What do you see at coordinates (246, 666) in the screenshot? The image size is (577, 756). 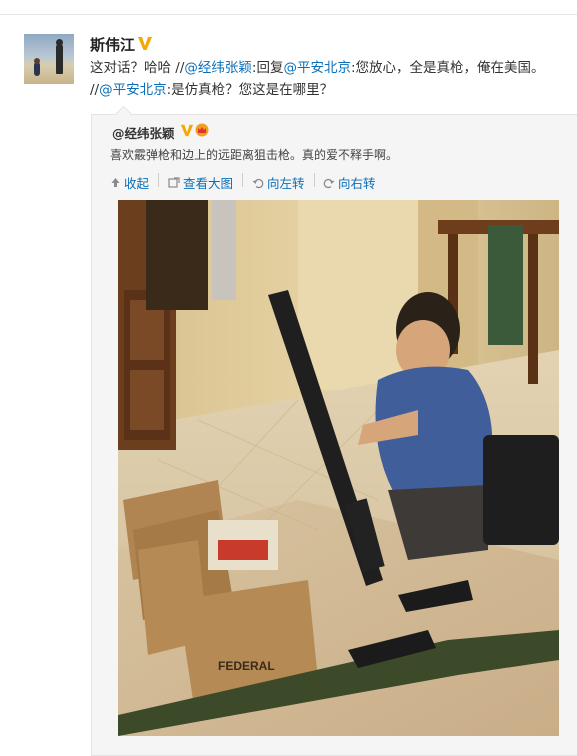 I see `photo-brand-text: FEDERAL` at bounding box center [246, 666].